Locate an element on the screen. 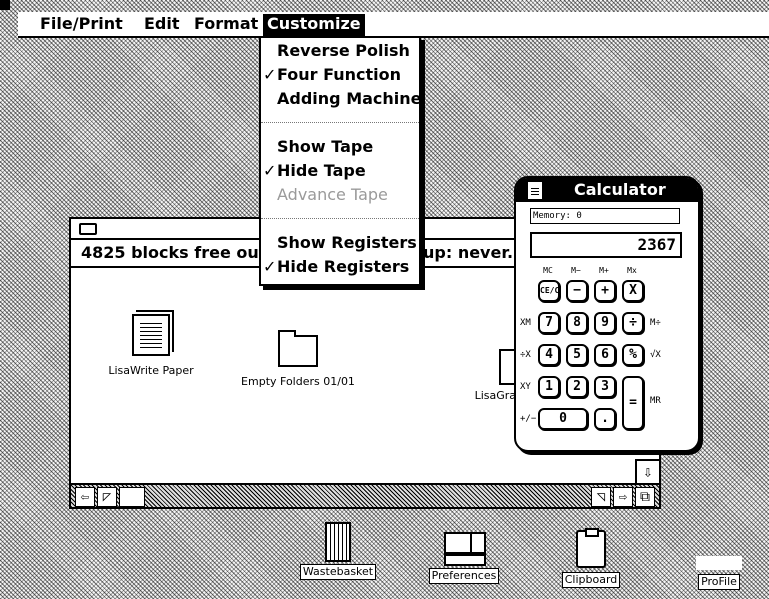 The image size is (769, 599). lisawrite-paper-item: LisaWrite Paper is located at coordinates (151, 345).